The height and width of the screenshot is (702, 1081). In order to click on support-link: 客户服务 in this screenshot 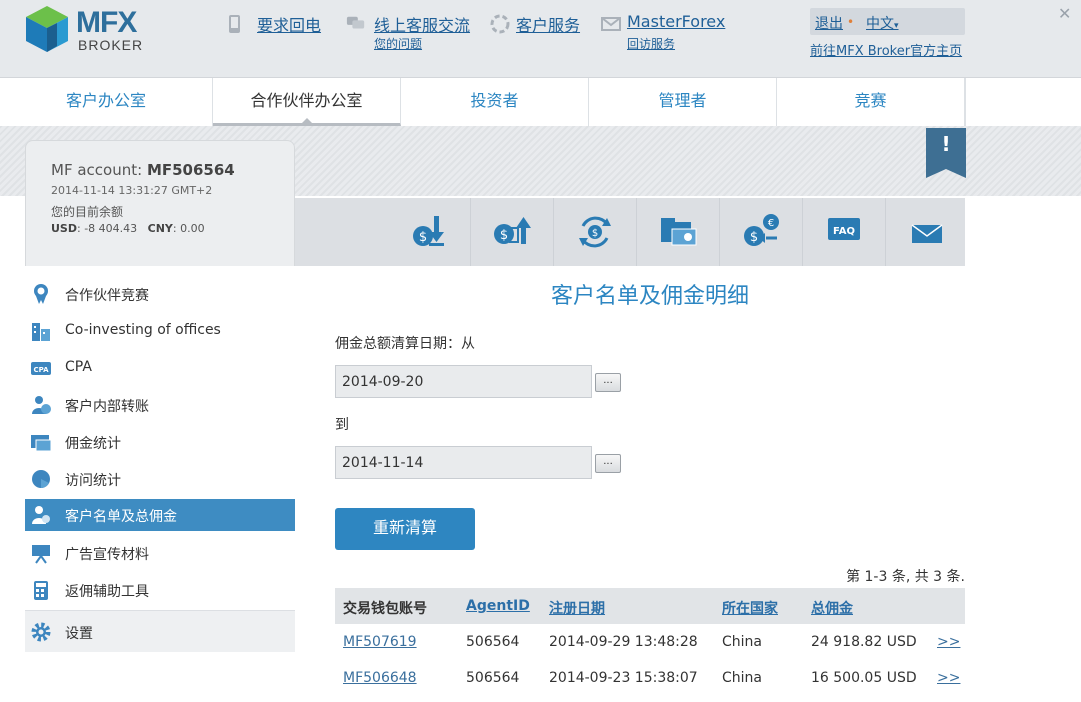, I will do `click(548, 24)`.